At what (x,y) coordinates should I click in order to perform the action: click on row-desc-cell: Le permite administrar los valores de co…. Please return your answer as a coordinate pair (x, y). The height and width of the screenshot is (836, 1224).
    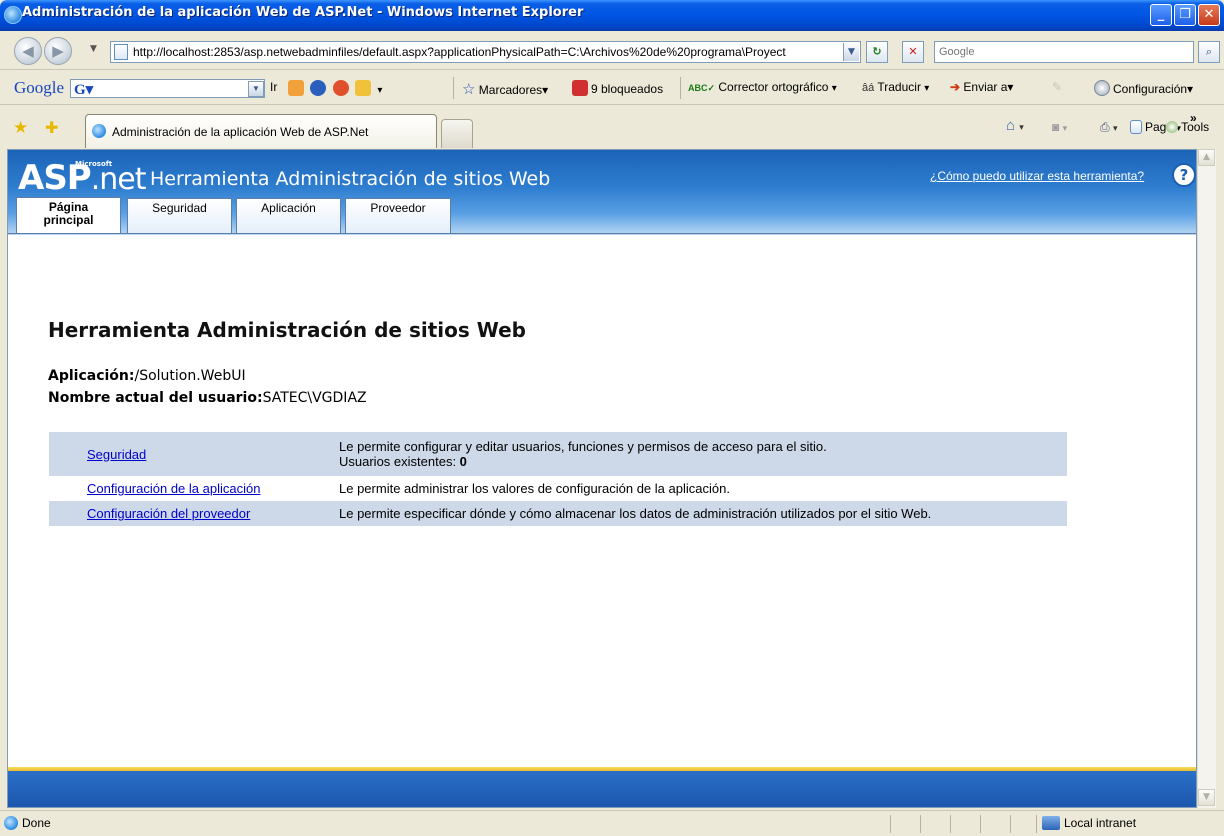
    Looking at the image, I should click on (703, 488).